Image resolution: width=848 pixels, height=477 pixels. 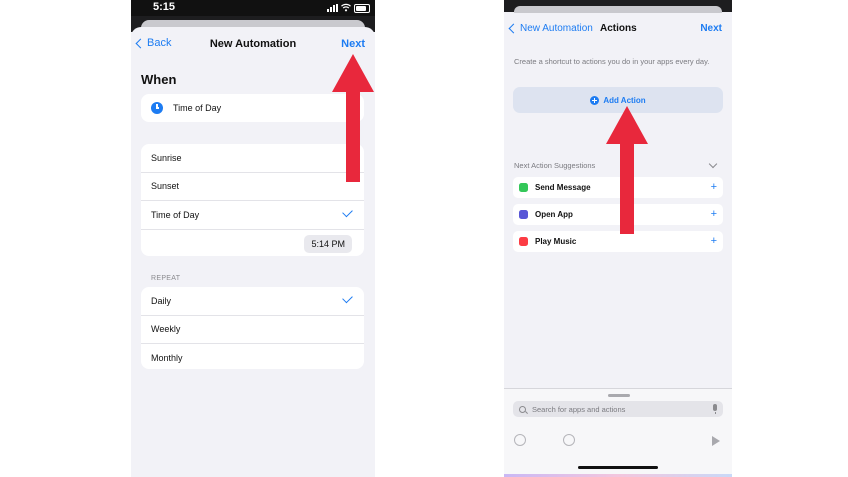 What do you see at coordinates (362, 8) in the screenshot?
I see `battery-icon` at bounding box center [362, 8].